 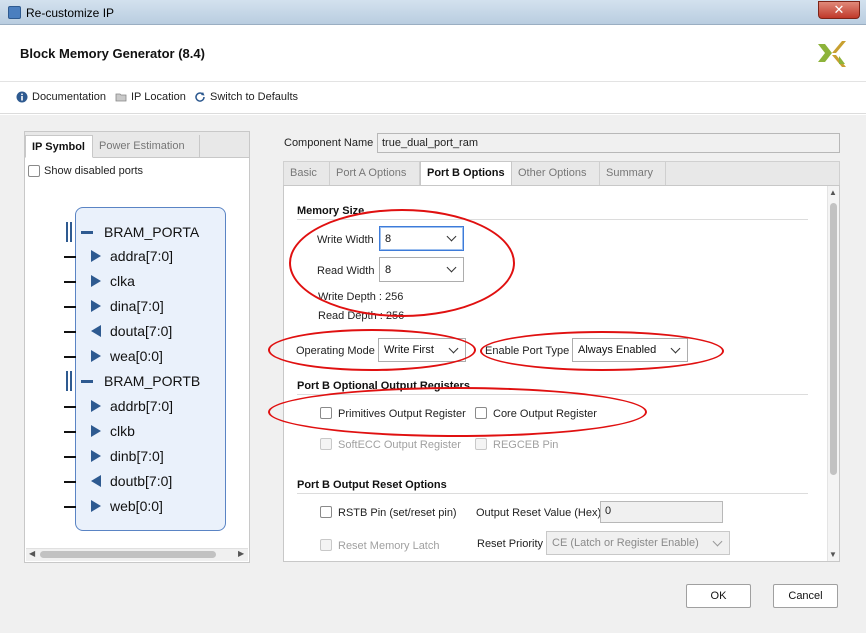 I want to click on switch-defaults-button: Switch to Defaults, so click(x=246, y=97).